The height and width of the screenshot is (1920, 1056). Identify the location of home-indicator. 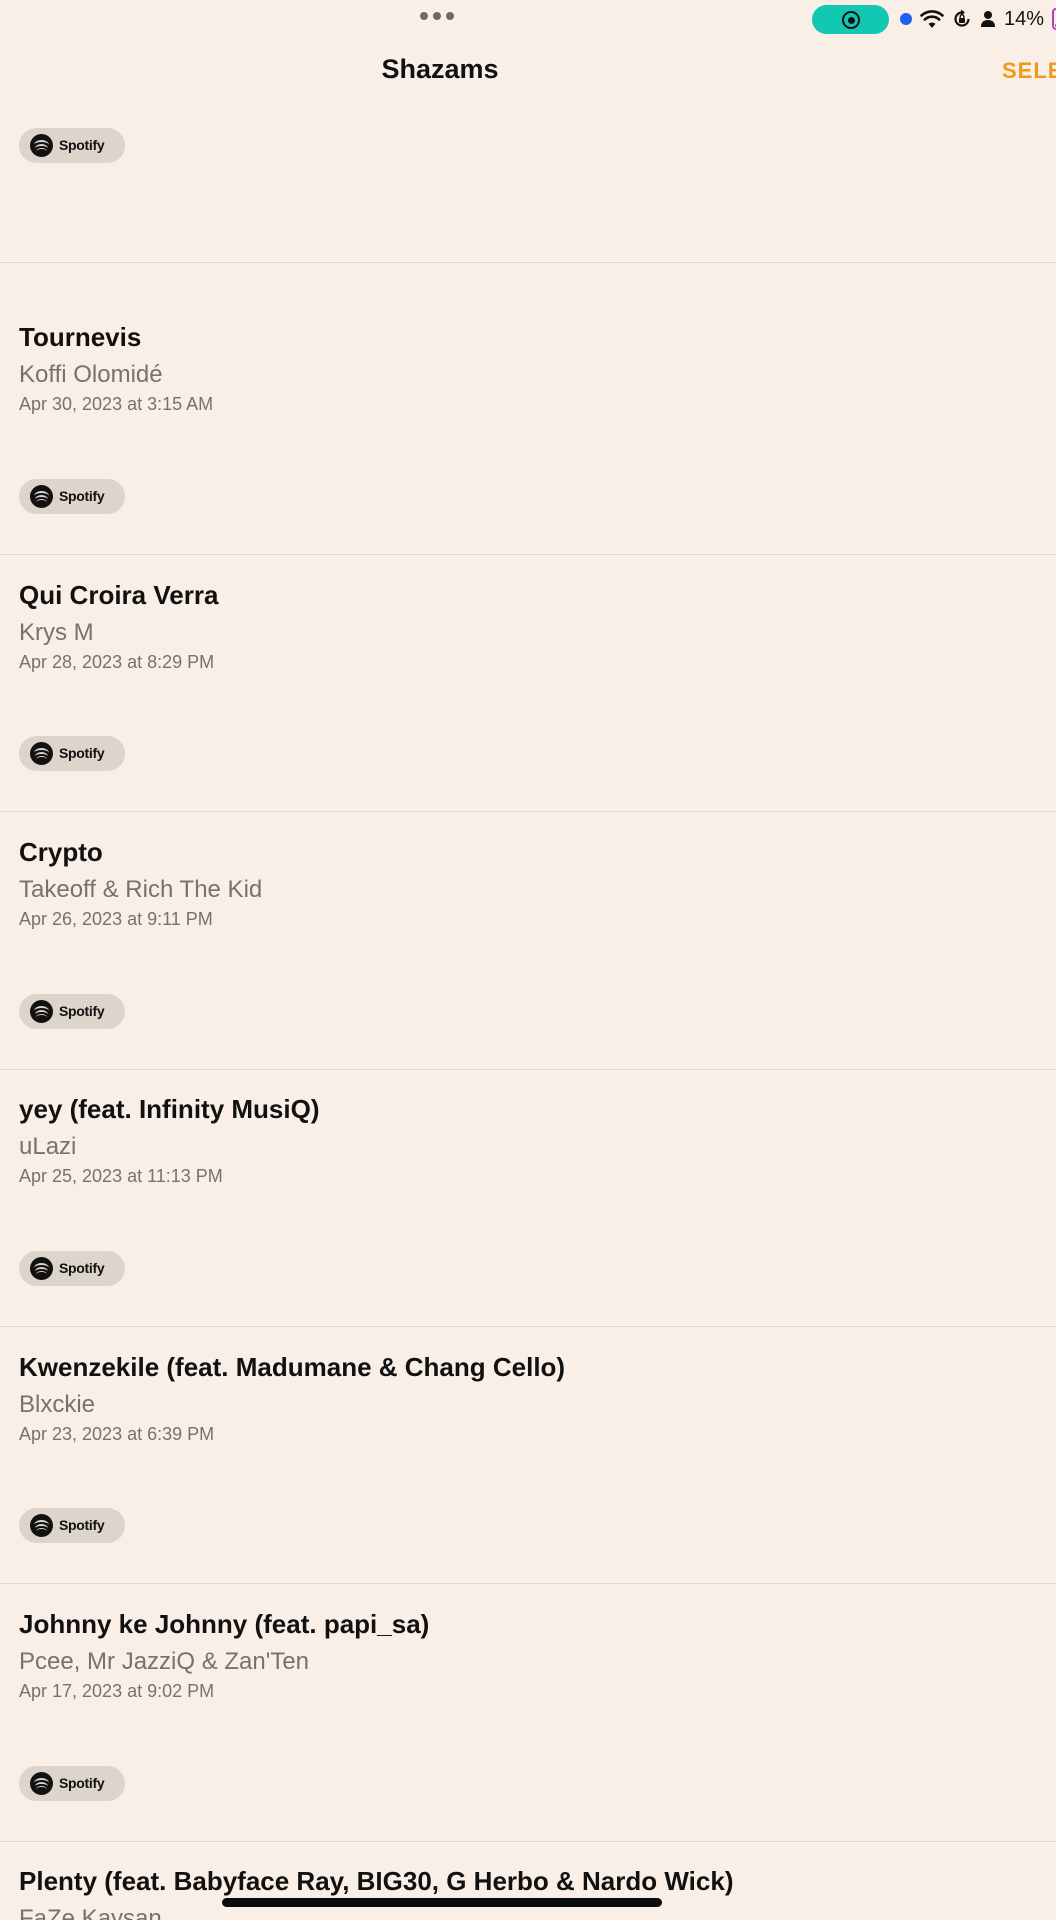
(442, 1902).